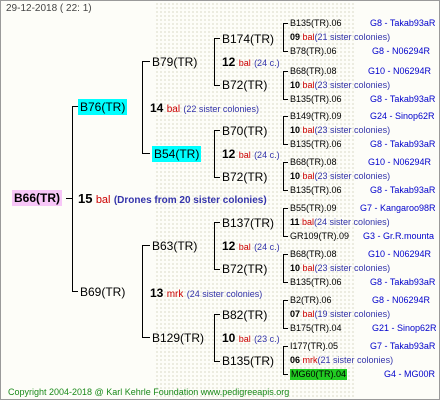 This screenshot has width=440, height=400. What do you see at coordinates (340, 314) in the screenshot?
I see `leaf-mating: 07 bal(19 sister colonies)` at bounding box center [340, 314].